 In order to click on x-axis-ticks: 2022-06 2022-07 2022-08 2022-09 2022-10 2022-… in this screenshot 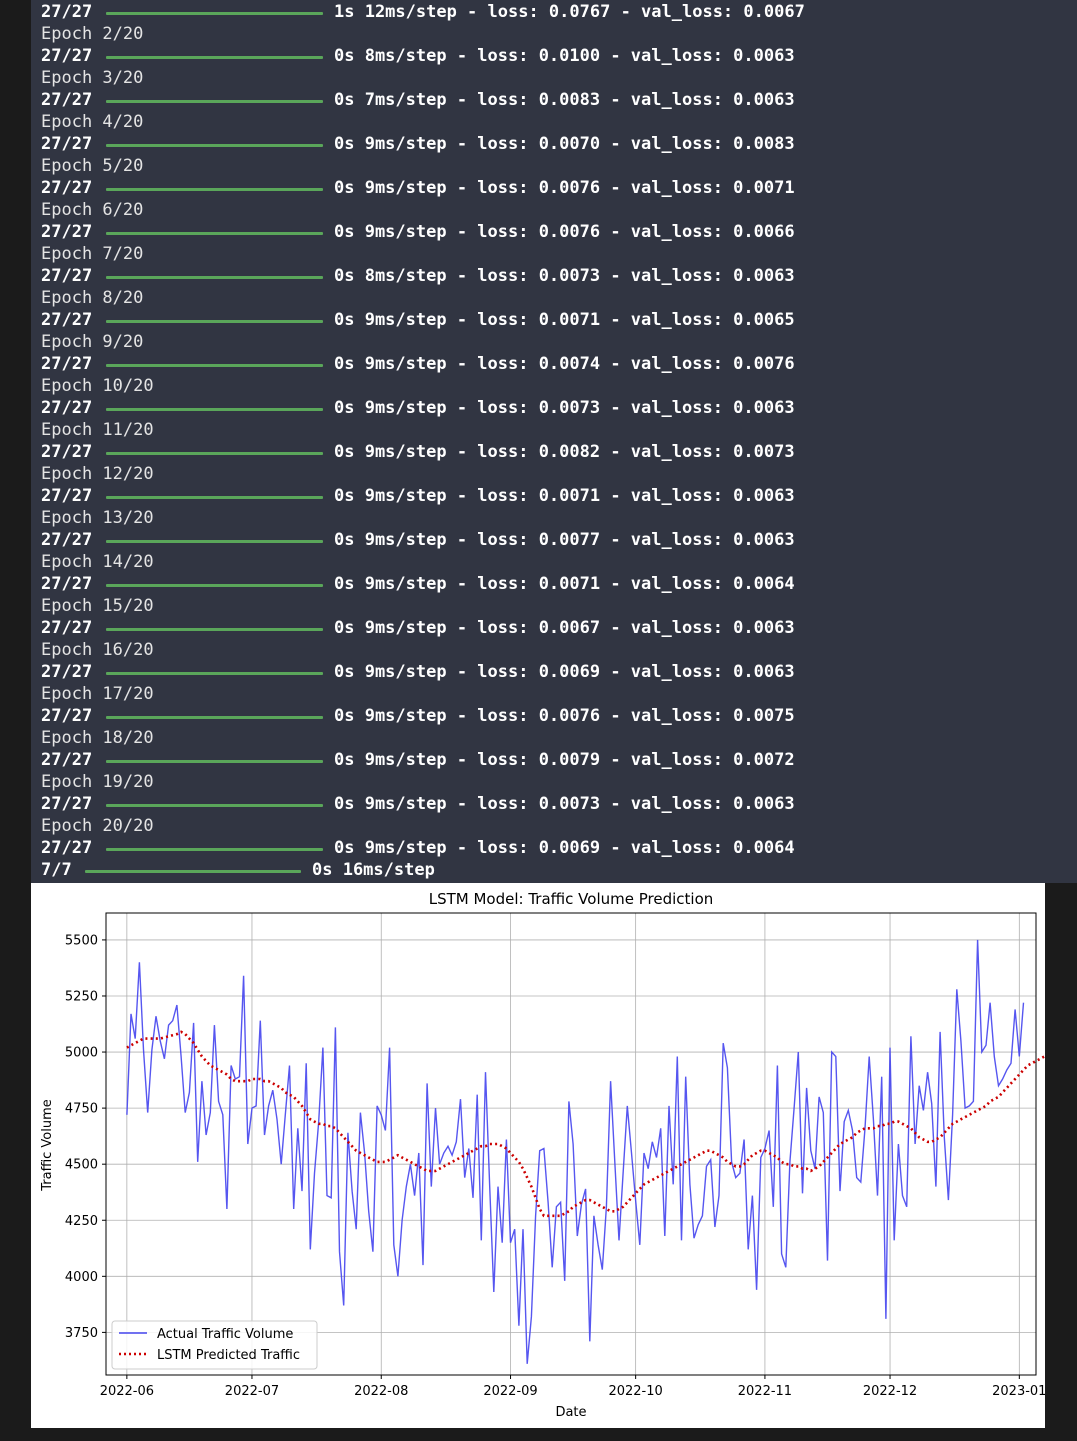, I will do `click(573, 1387)`.